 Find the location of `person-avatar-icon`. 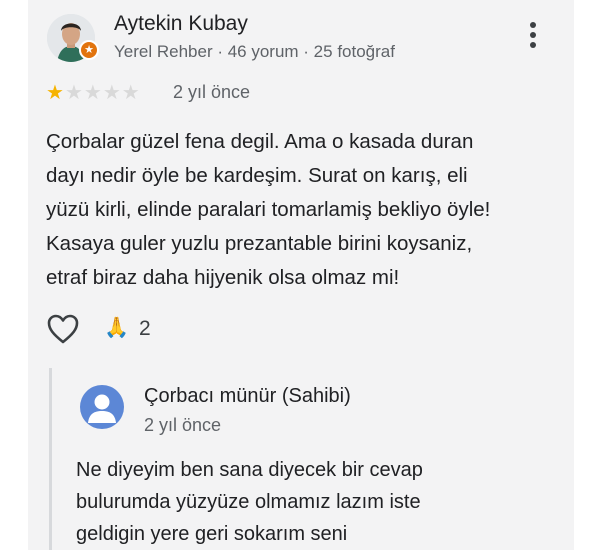

person-avatar-icon is located at coordinates (102, 407).